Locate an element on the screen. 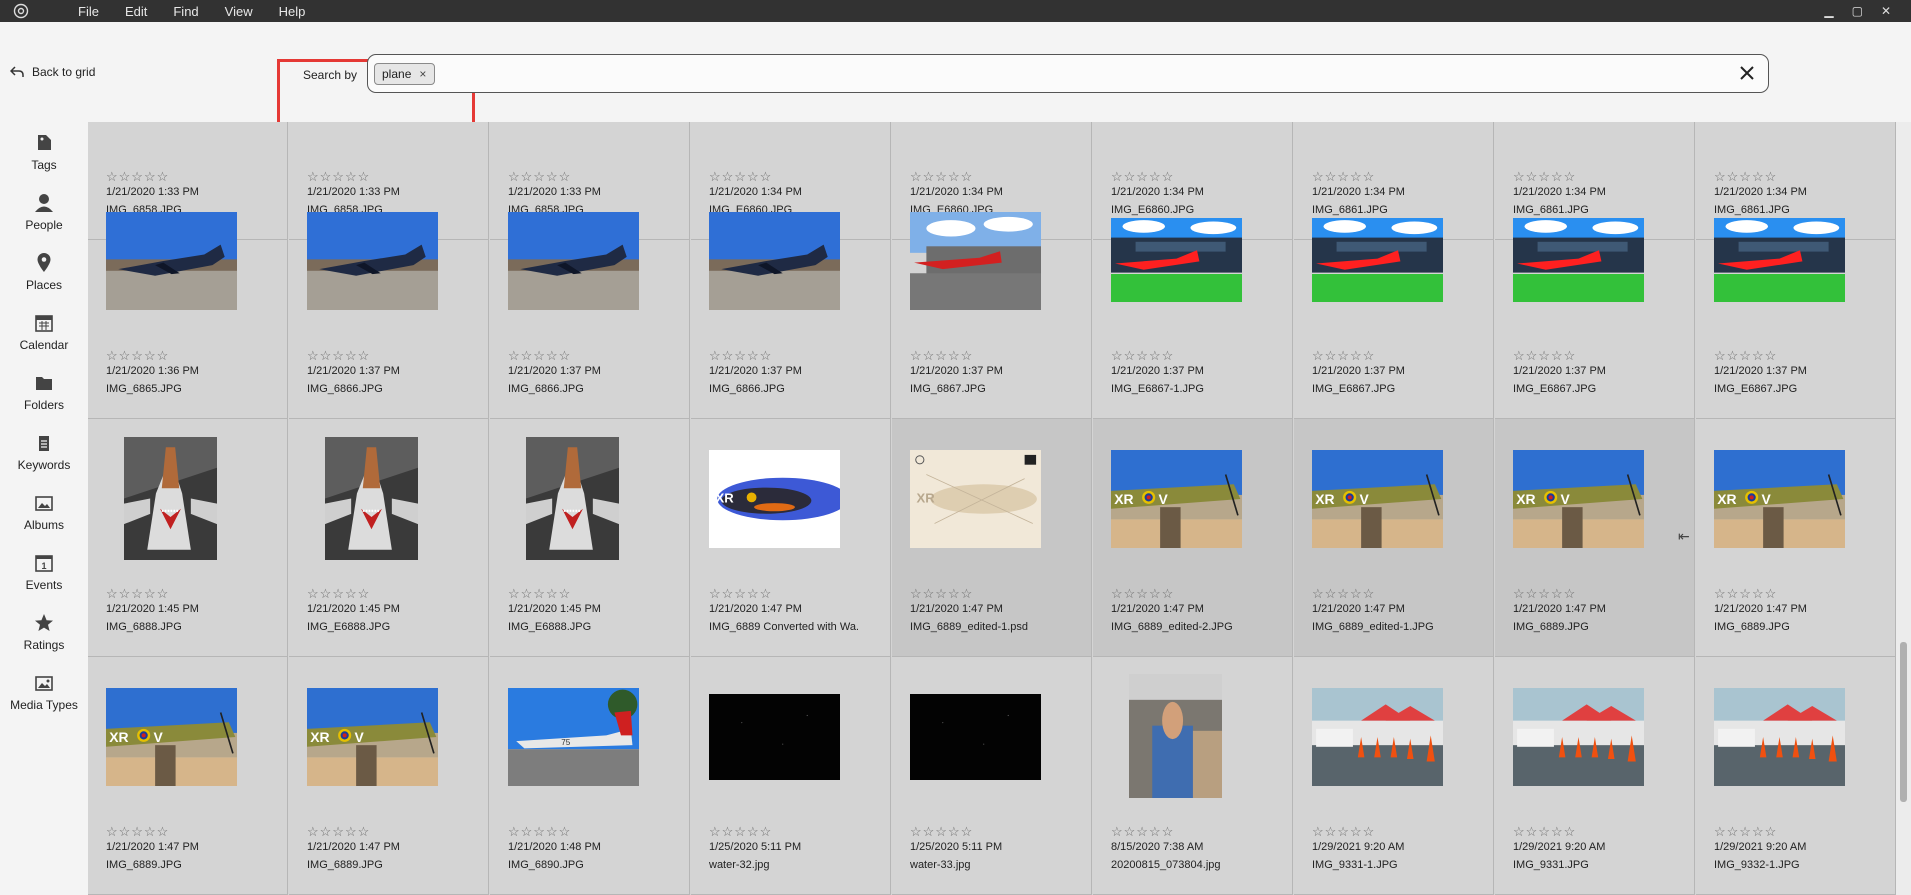 This screenshot has width=1911, height=895. sidebar-item-people: People is located at coordinates (44, 212).